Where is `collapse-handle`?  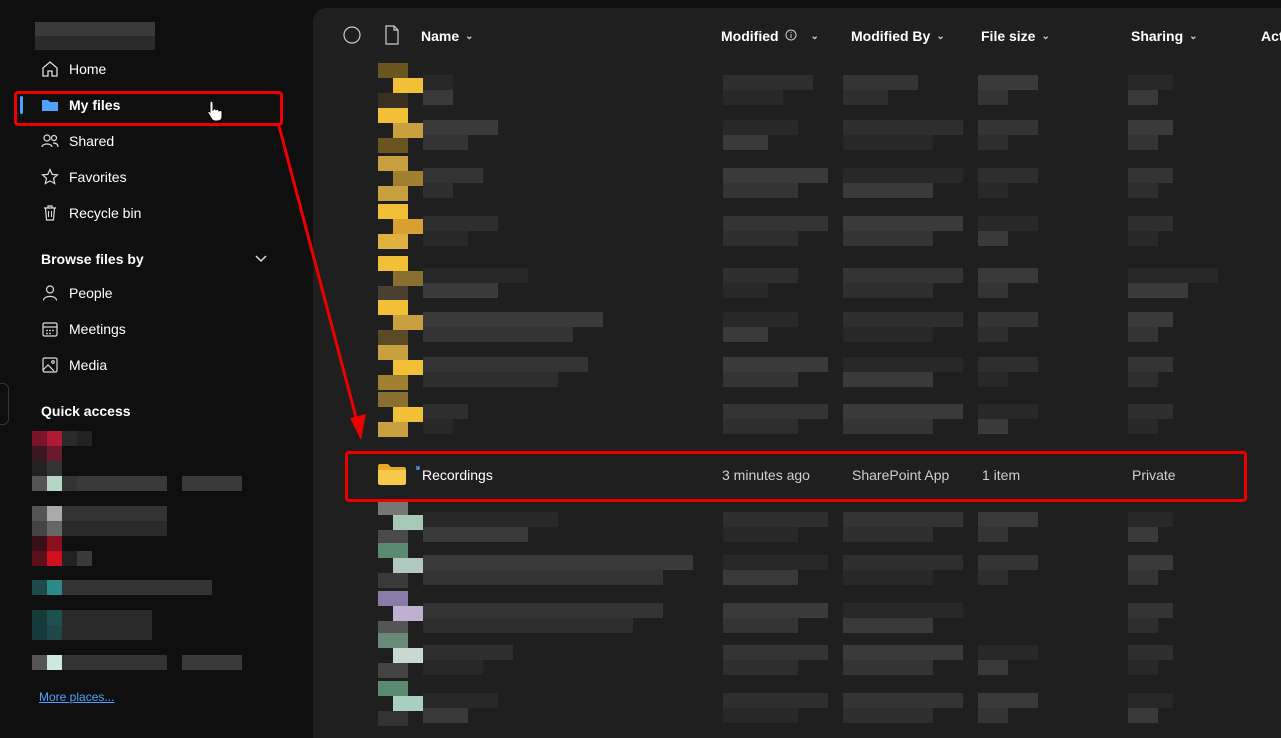
collapse-handle is located at coordinates (4, 404).